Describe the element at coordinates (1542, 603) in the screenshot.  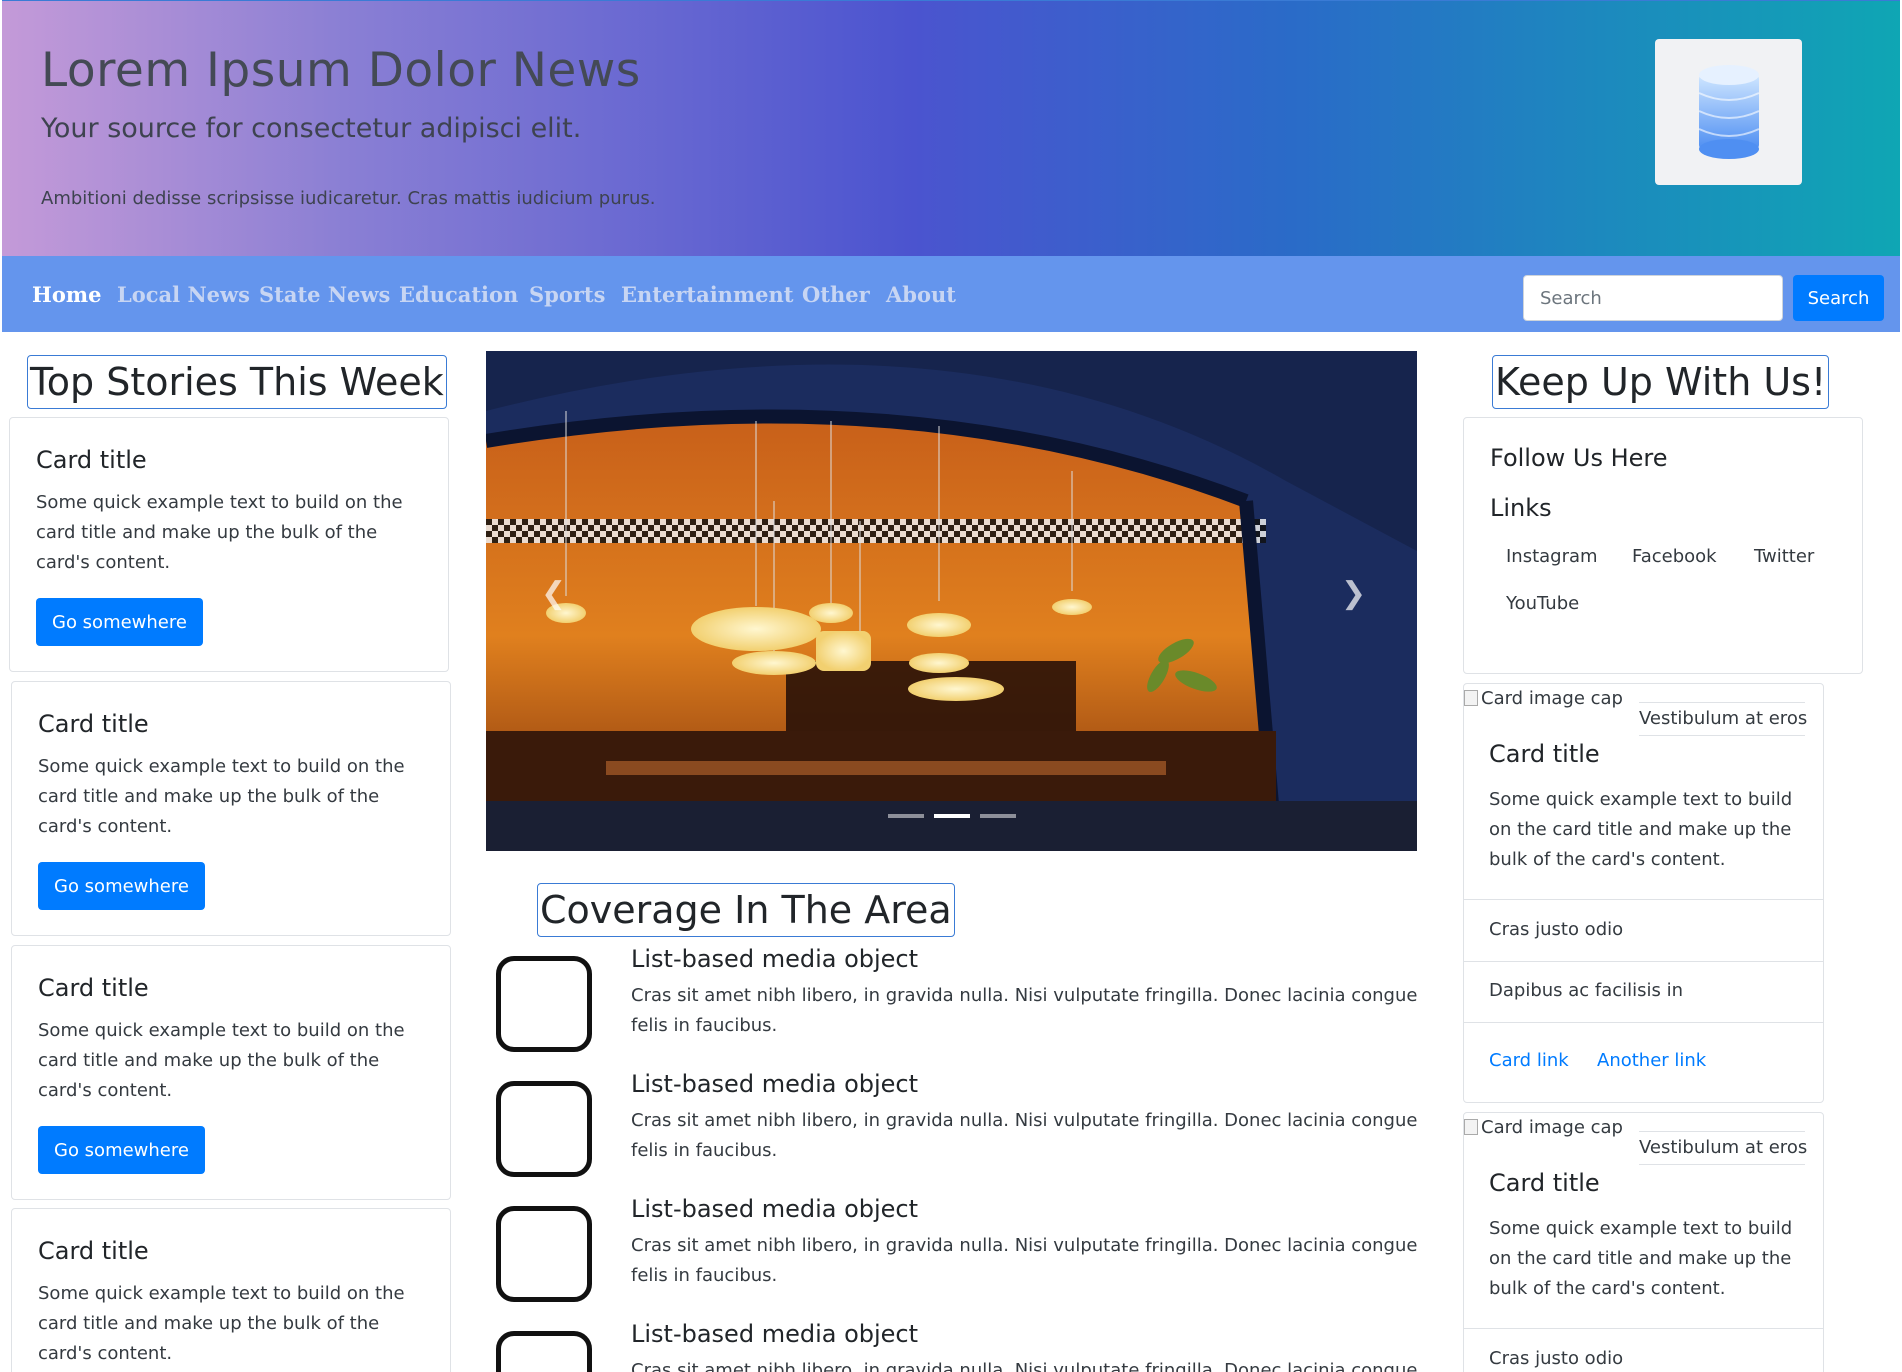
I see `youtube-link: YouTube` at that location.